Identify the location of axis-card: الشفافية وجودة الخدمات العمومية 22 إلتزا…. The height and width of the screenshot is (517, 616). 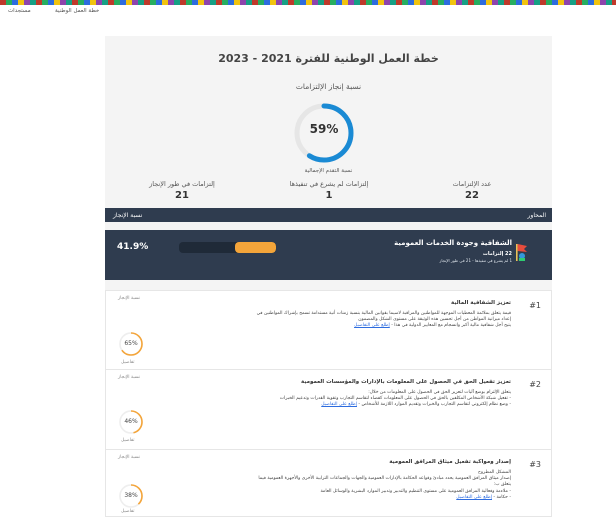
(328, 255).